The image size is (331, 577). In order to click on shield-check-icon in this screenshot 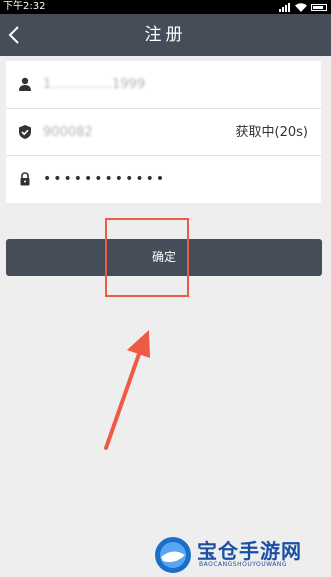, I will do `click(25, 132)`.